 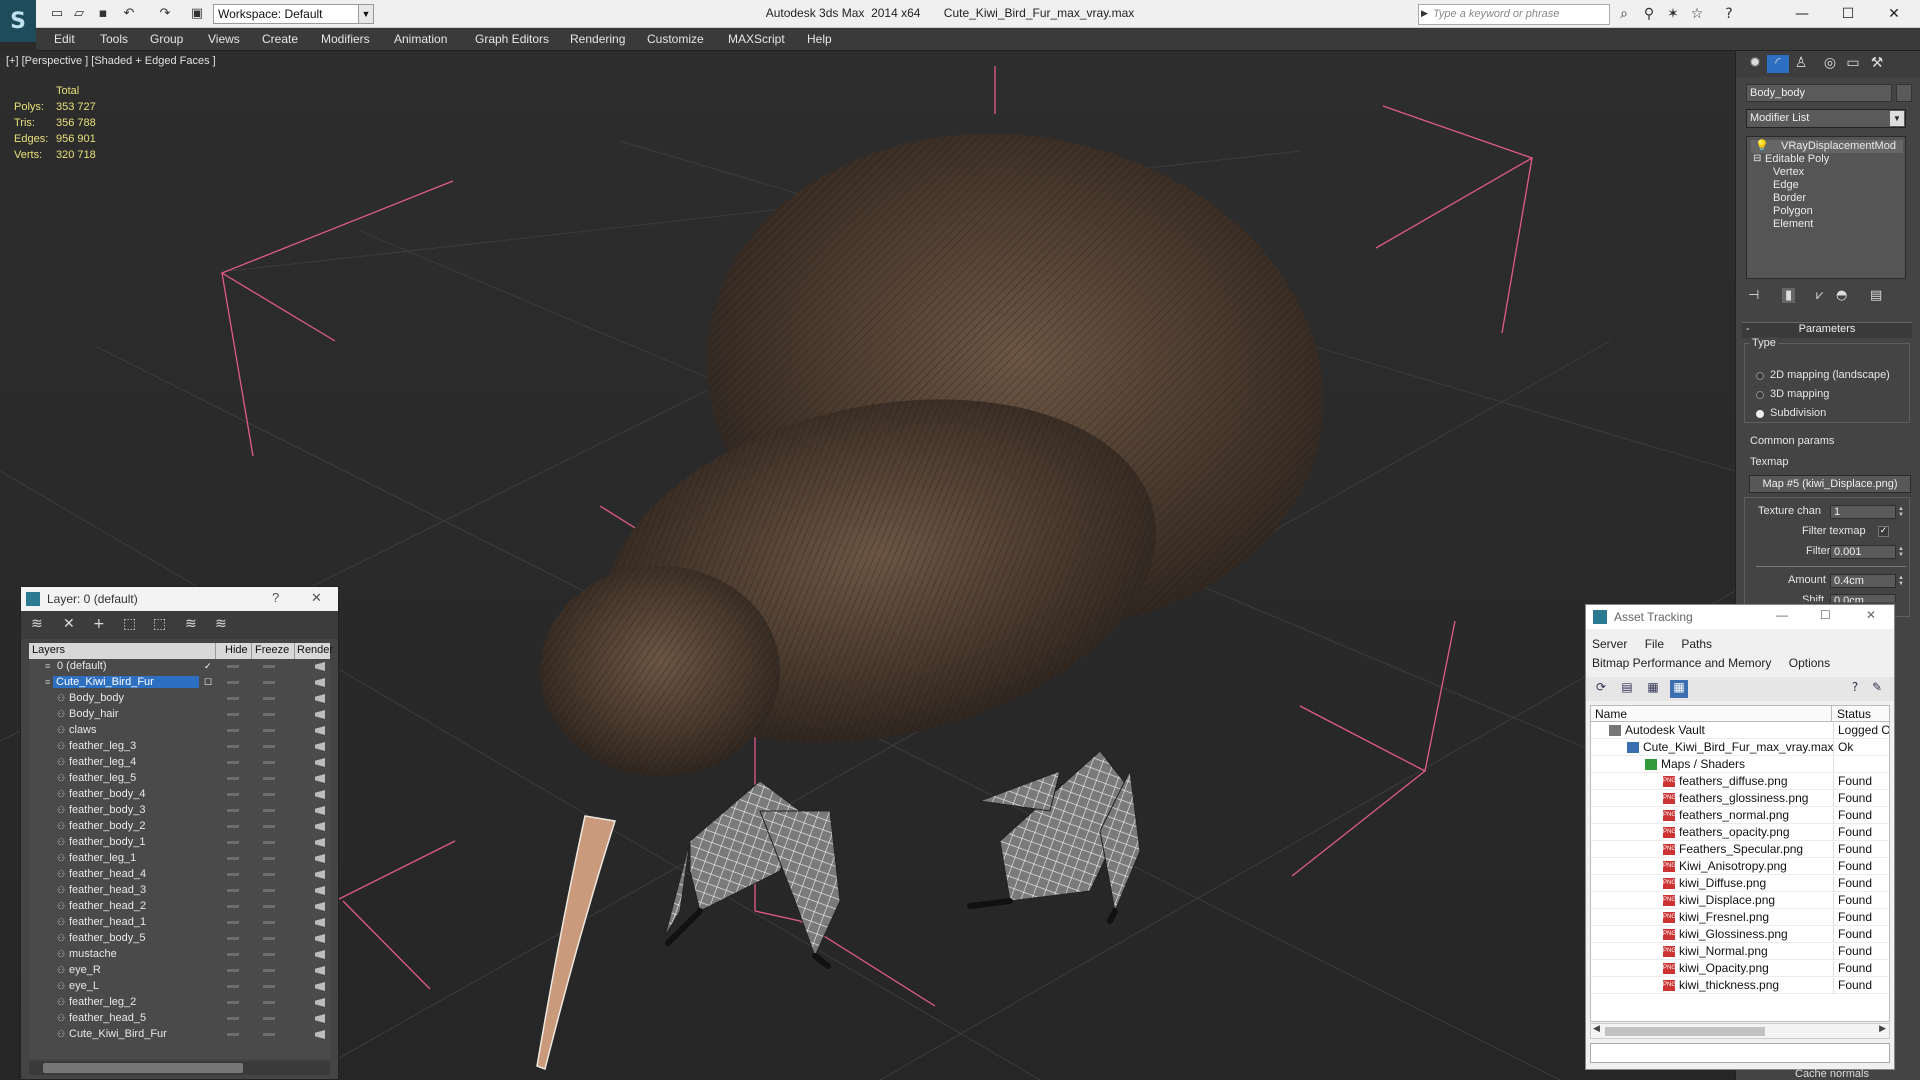 I want to click on menu-edit: Edit, so click(x=64, y=39).